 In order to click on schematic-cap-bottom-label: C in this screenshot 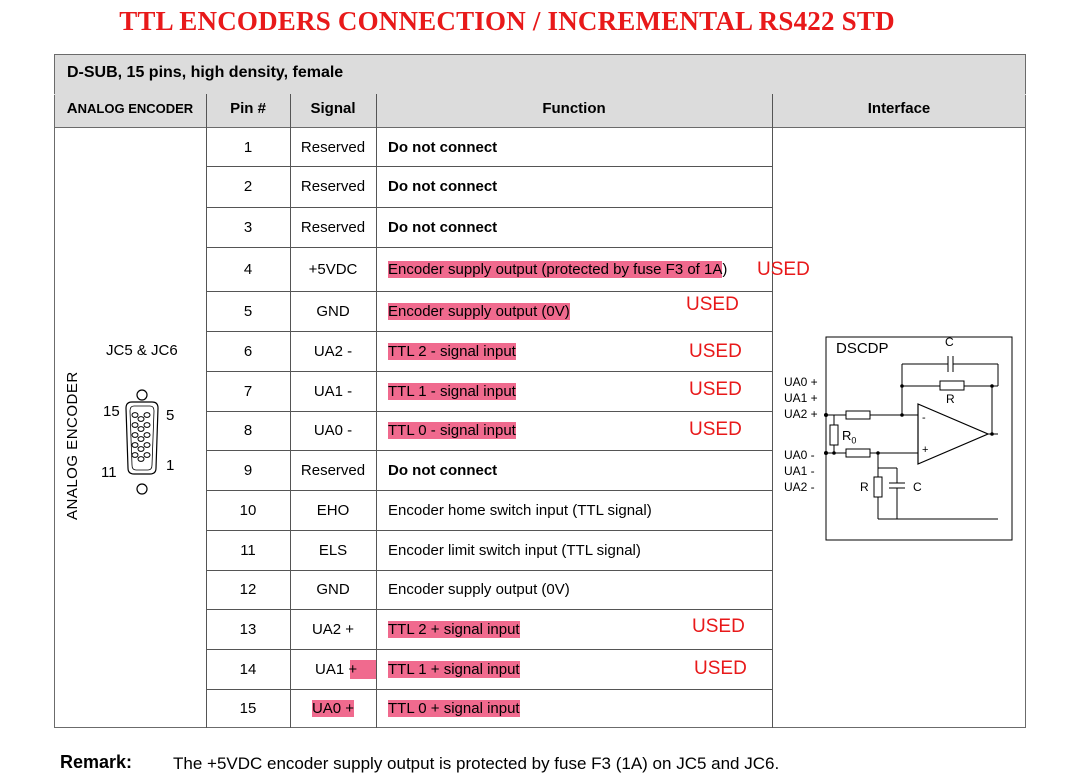, I will do `click(917, 487)`.